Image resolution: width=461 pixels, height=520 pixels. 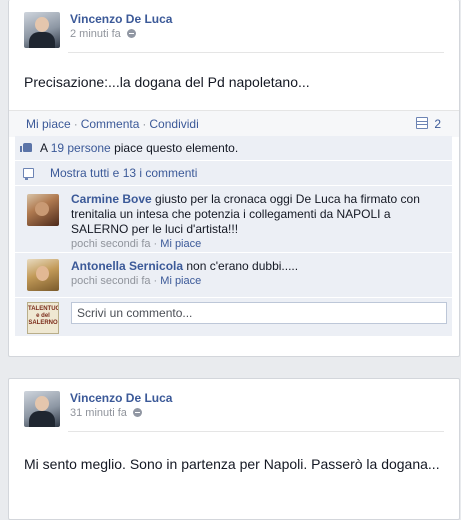 I want to click on viewer-avatar: TALENTUOSO e del SALERNO, so click(x=43, y=318).